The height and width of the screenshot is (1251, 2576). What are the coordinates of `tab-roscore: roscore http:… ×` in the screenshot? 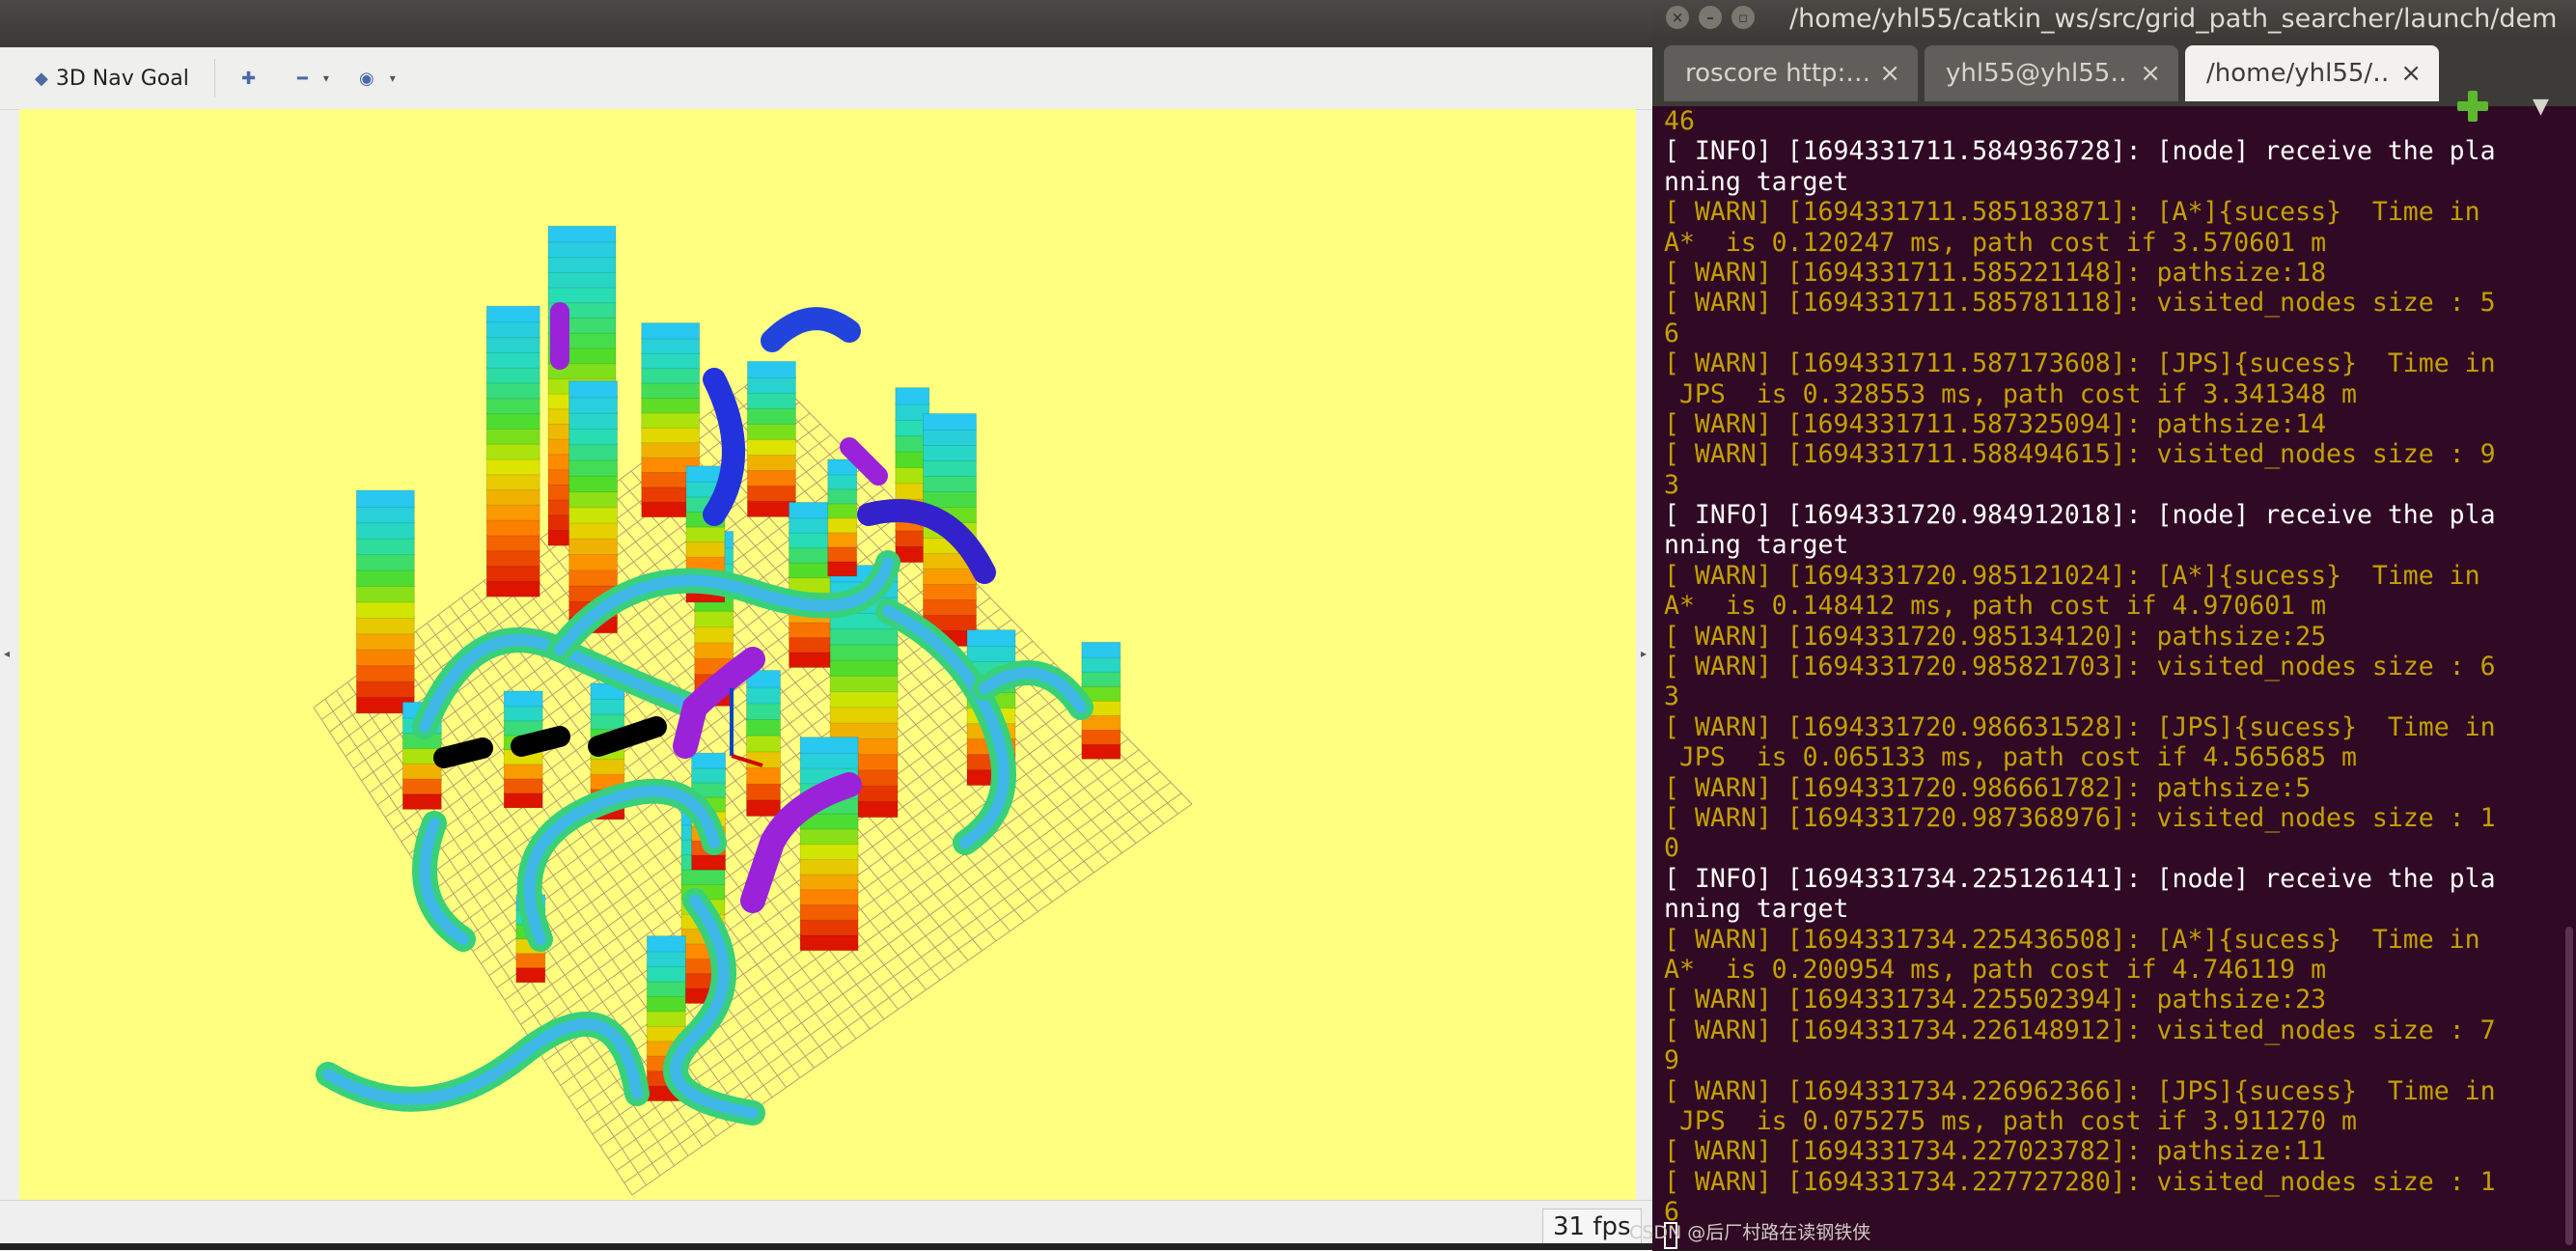 It's located at (1791, 73).